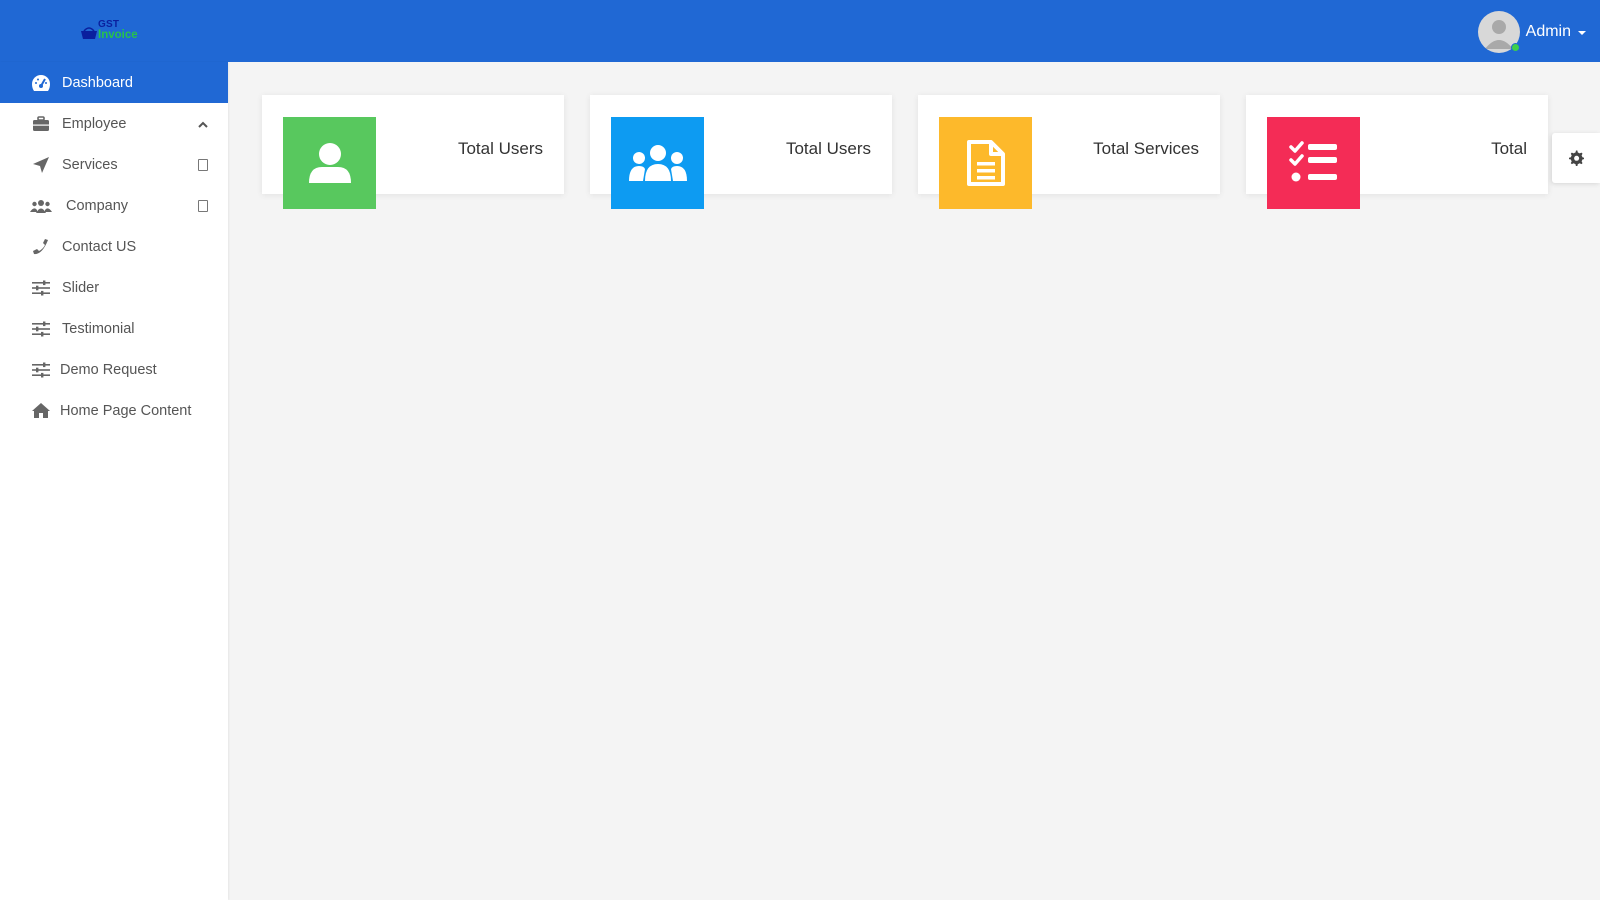 This screenshot has width=1600, height=900. Describe the element at coordinates (1397, 152) in the screenshot. I see `stat-card-total: Total` at that location.